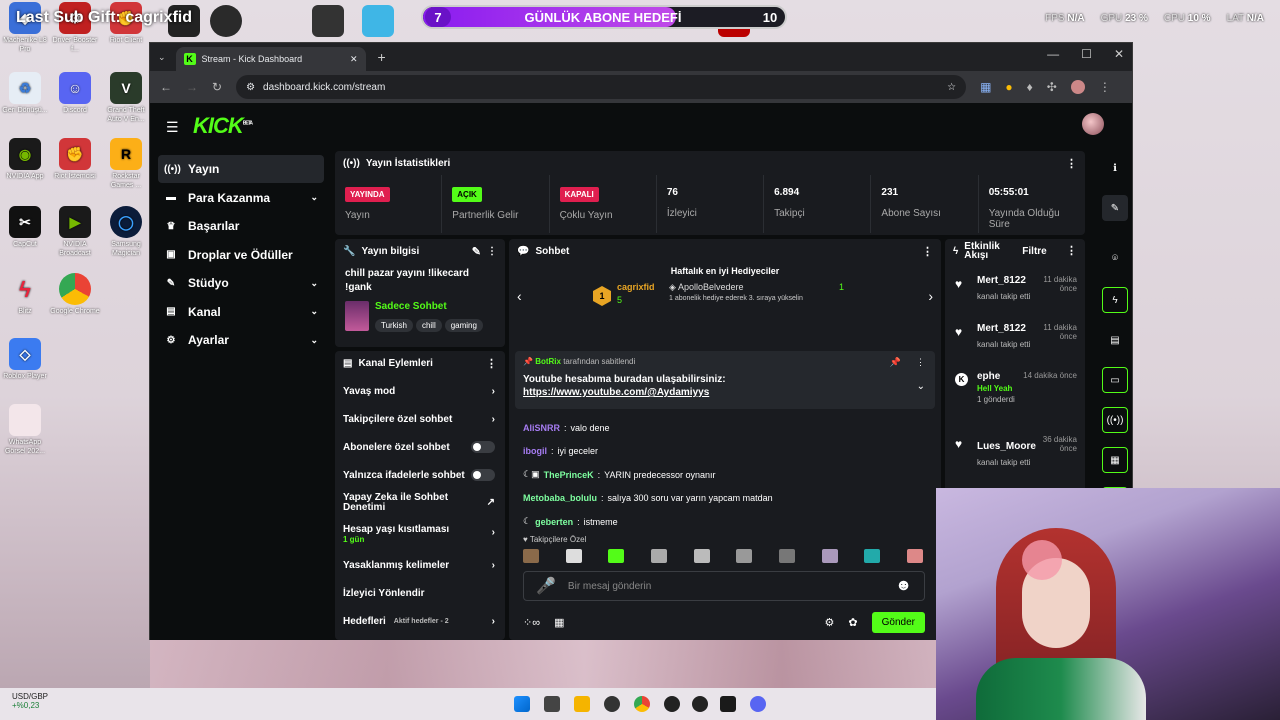  What do you see at coordinates (758, 704) in the screenshot?
I see `discord-icon` at bounding box center [758, 704].